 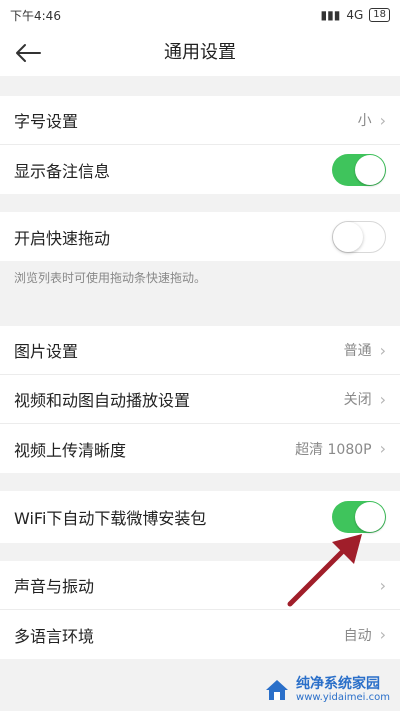 What do you see at coordinates (324, 570) in the screenshot?
I see `annotation-arrow-icon` at bounding box center [324, 570].